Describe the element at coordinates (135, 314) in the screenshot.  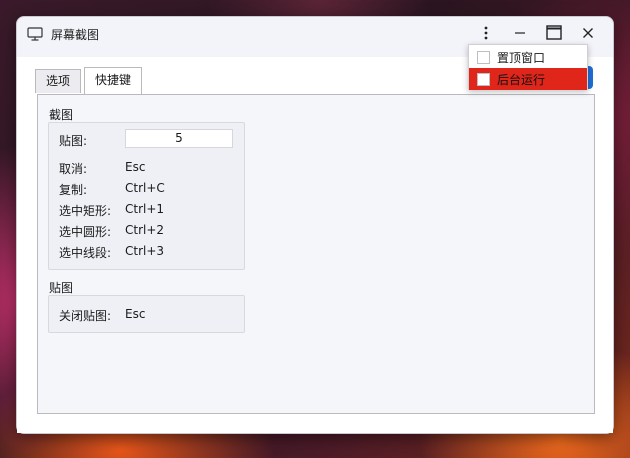
I see `row-value-close-pin: Esc` at that location.